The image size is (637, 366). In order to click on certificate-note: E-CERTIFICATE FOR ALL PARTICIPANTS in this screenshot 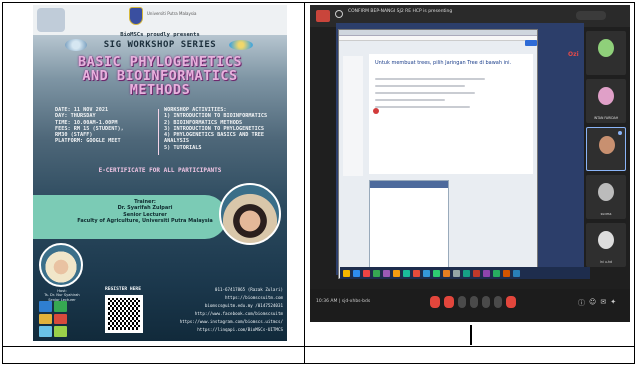, I will do `click(160, 170)`.